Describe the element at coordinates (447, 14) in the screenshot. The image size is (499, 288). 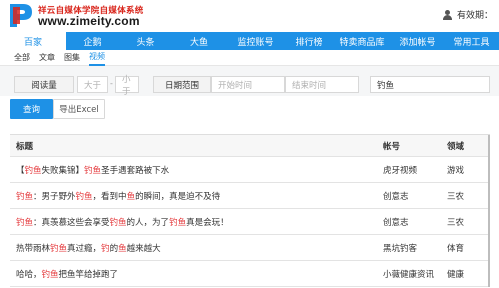
I see `user-icon` at that location.